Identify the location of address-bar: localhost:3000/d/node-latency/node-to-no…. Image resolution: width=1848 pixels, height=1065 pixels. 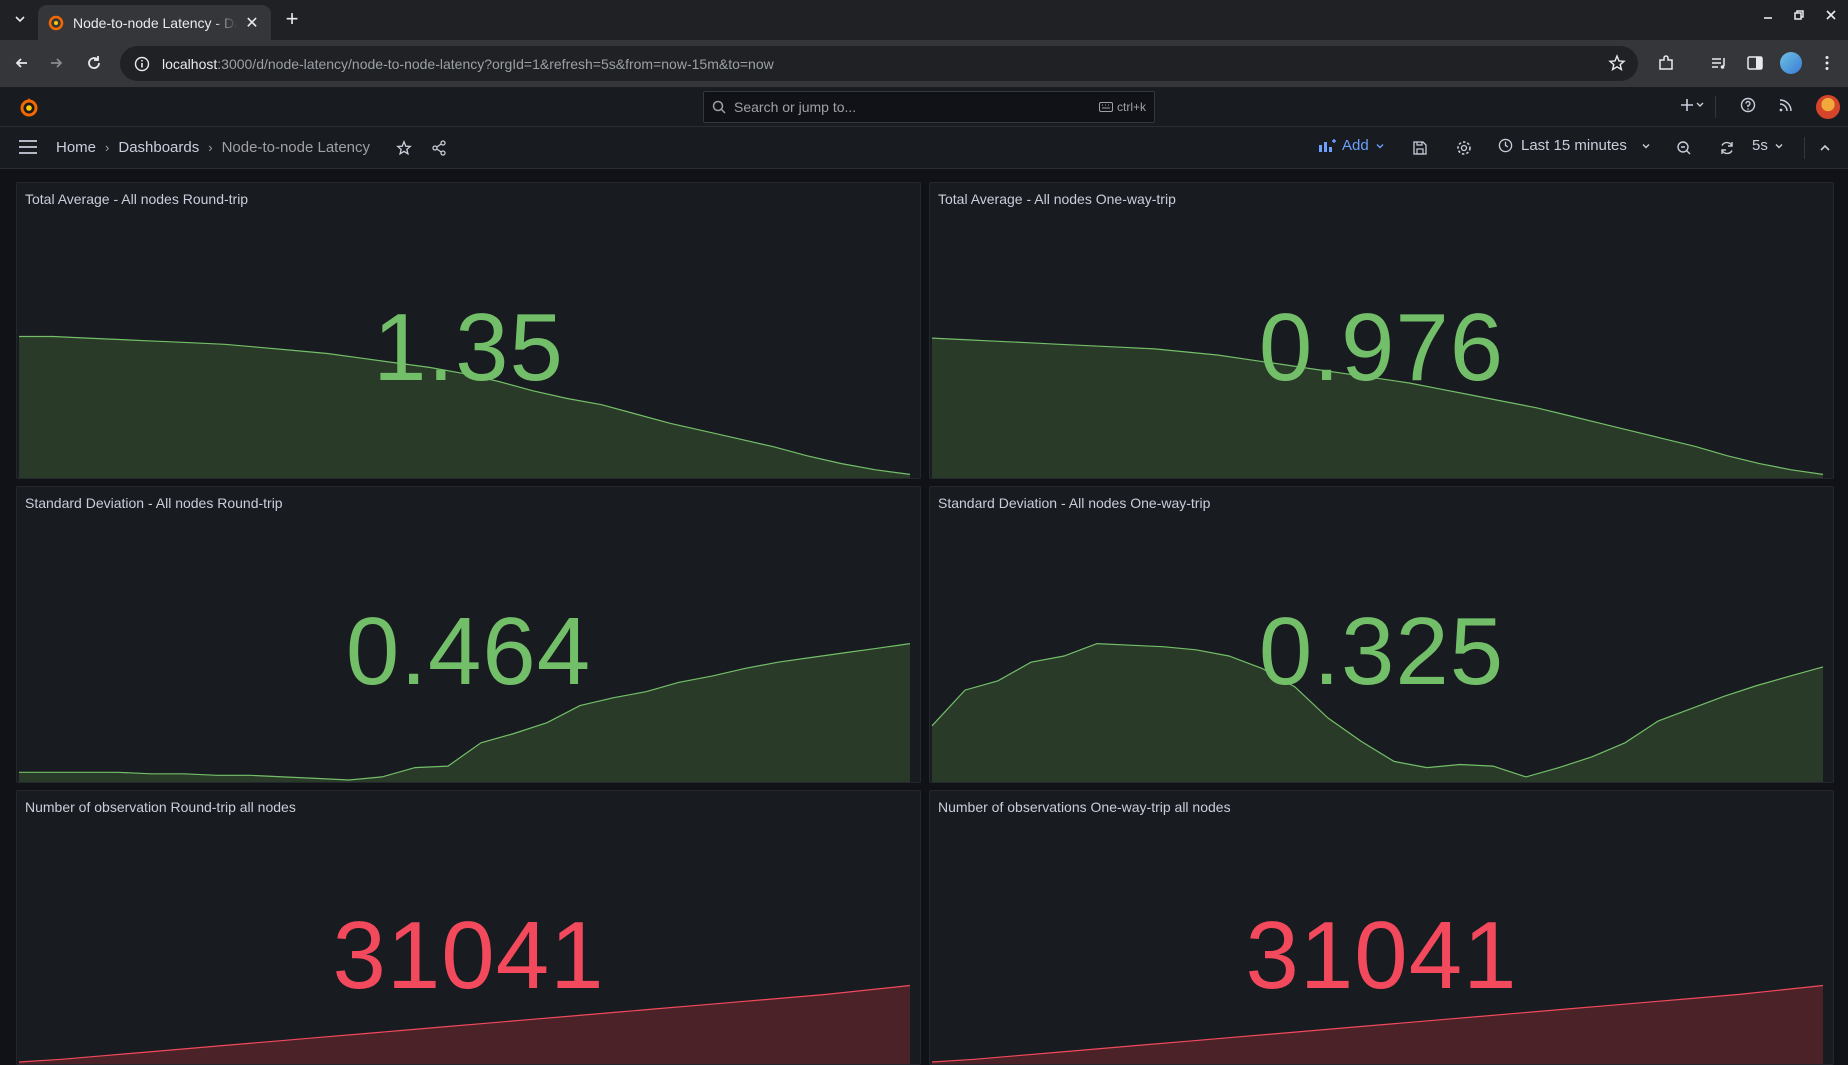
(879, 63).